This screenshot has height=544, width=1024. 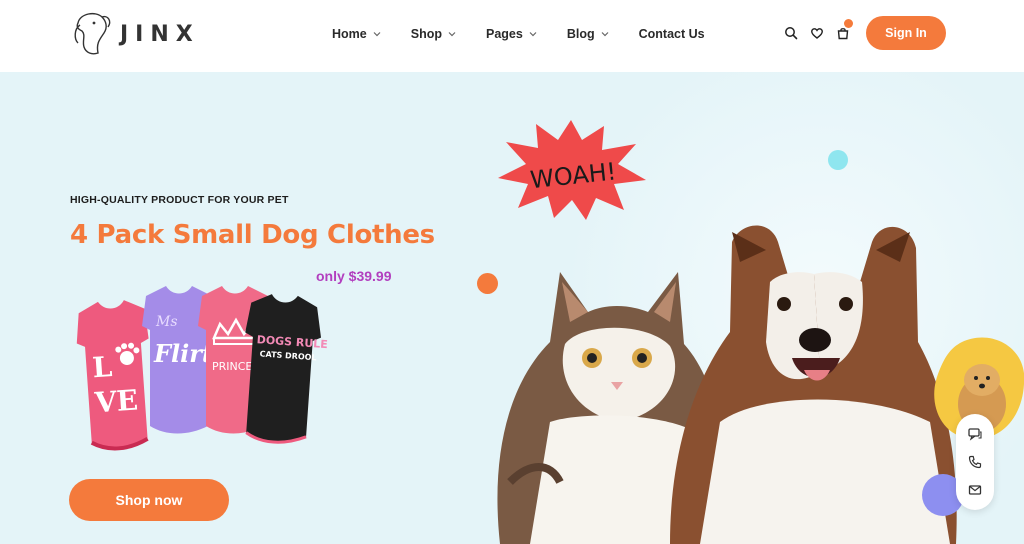 What do you see at coordinates (906, 33) in the screenshot?
I see `sign-in-button: Sign In` at bounding box center [906, 33].